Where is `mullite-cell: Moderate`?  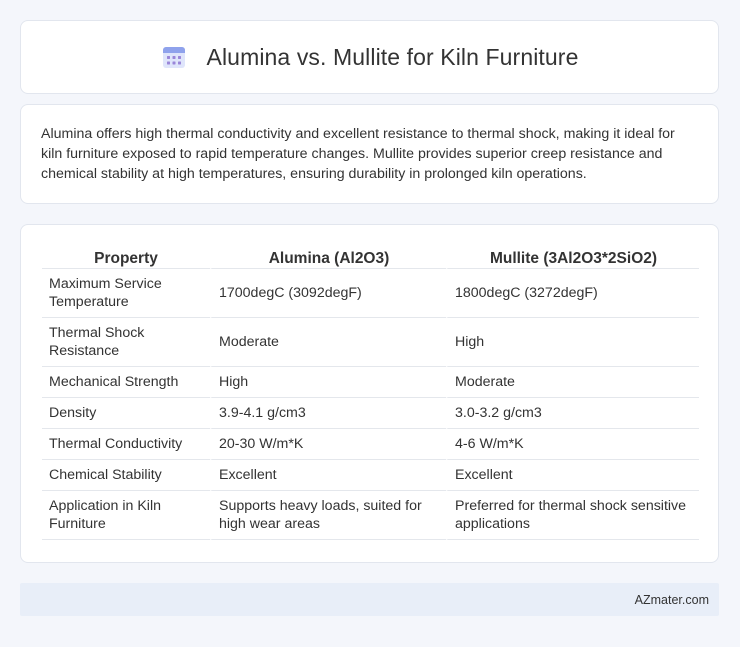 mullite-cell: Moderate is located at coordinates (572, 382).